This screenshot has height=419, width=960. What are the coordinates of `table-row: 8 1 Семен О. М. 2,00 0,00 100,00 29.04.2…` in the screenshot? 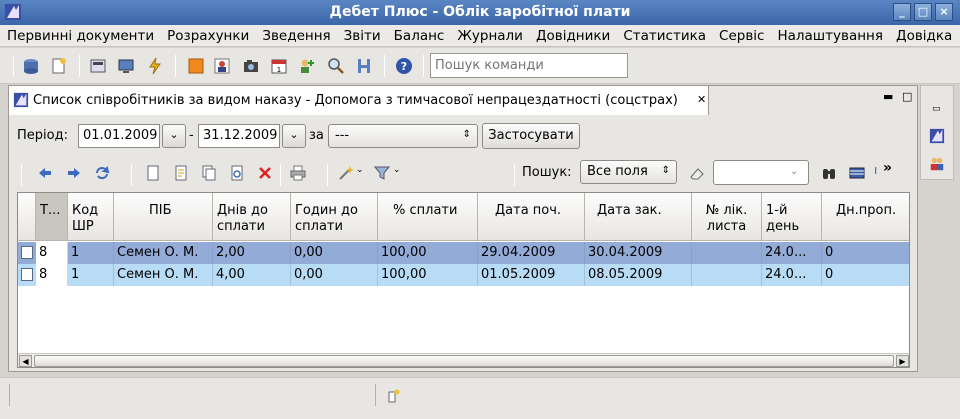 It's located at (463, 253).